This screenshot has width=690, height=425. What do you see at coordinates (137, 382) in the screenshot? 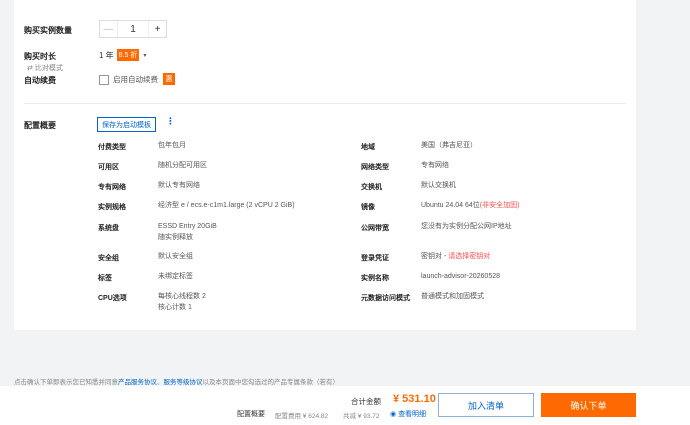
I see `service-agreement-link: 产品服务协议` at bounding box center [137, 382].